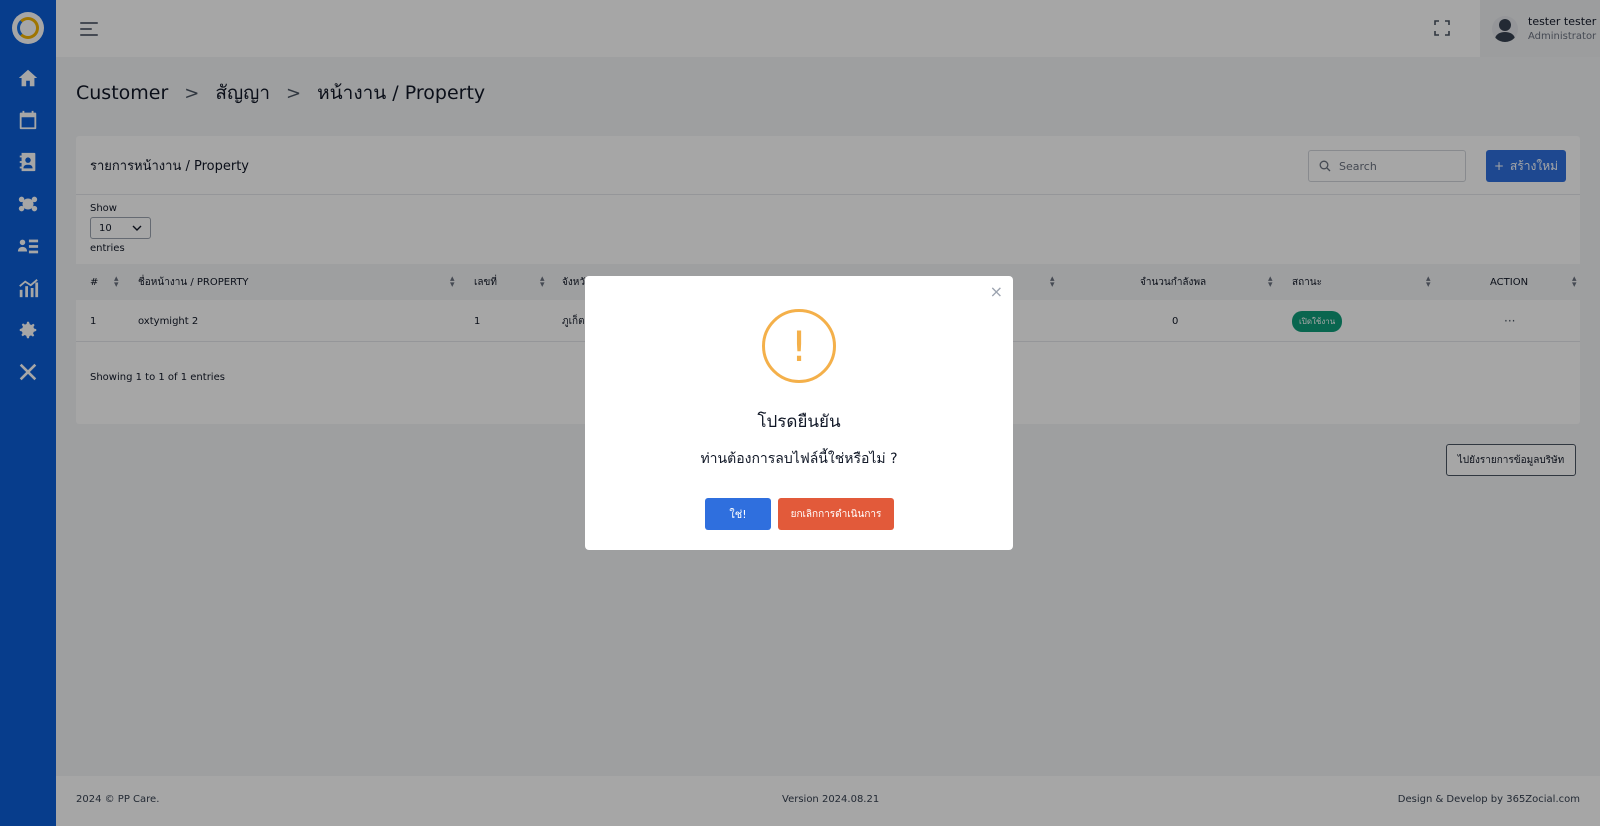  I want to click on close-icon: ×, so click(996, 291).